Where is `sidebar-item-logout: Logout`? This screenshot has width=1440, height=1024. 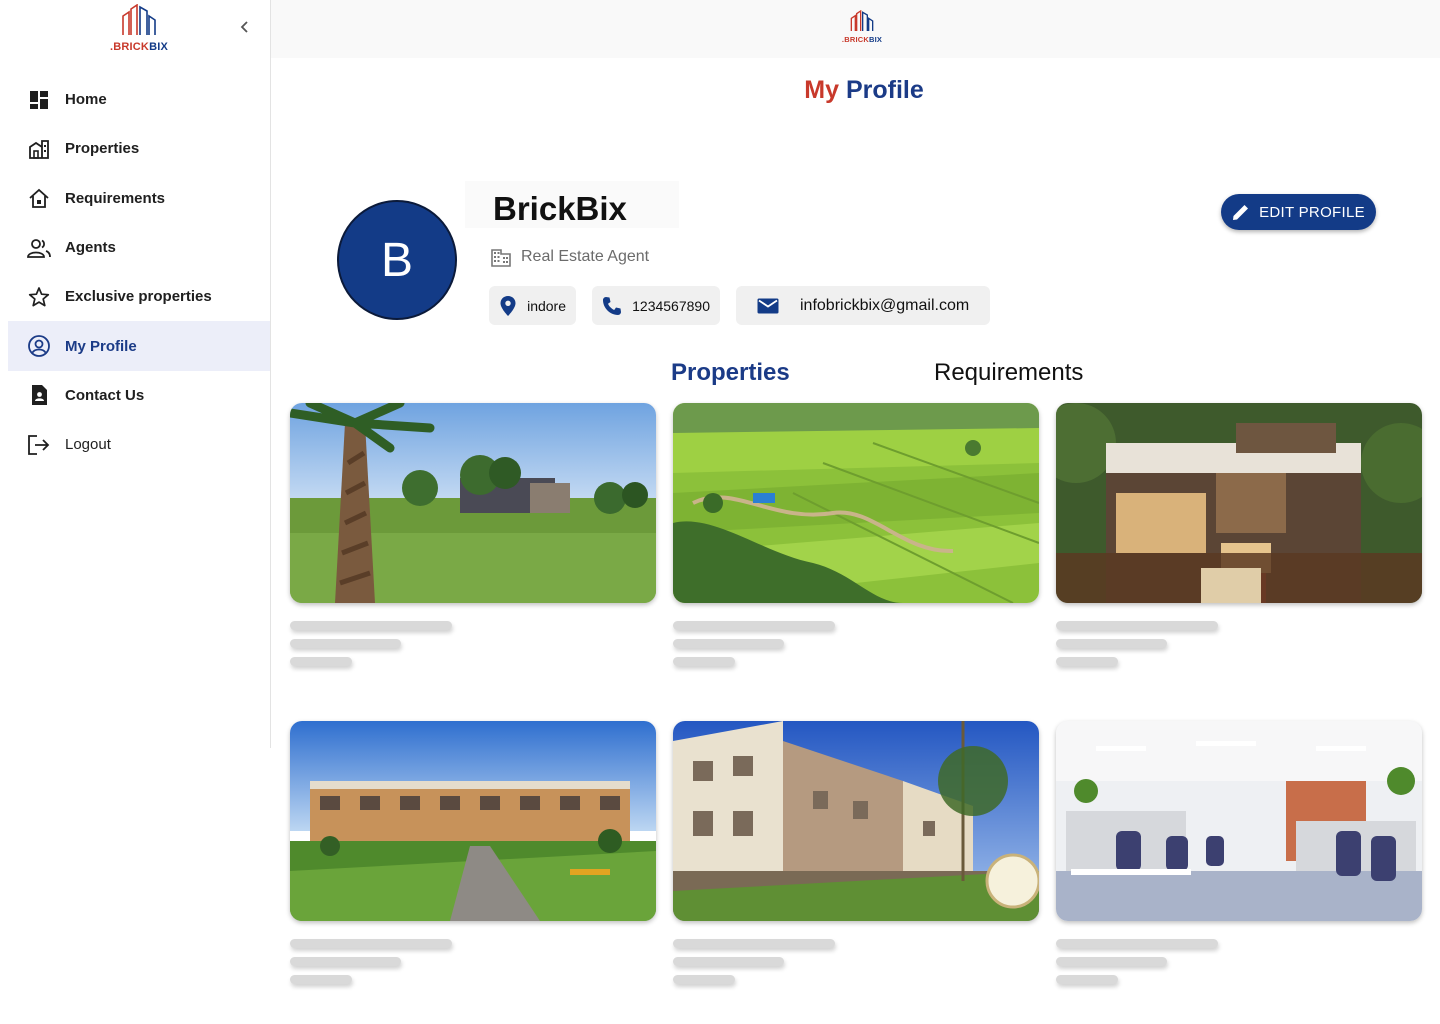
sidebar-item-logout: Logout is located at coordinates (139, 444).